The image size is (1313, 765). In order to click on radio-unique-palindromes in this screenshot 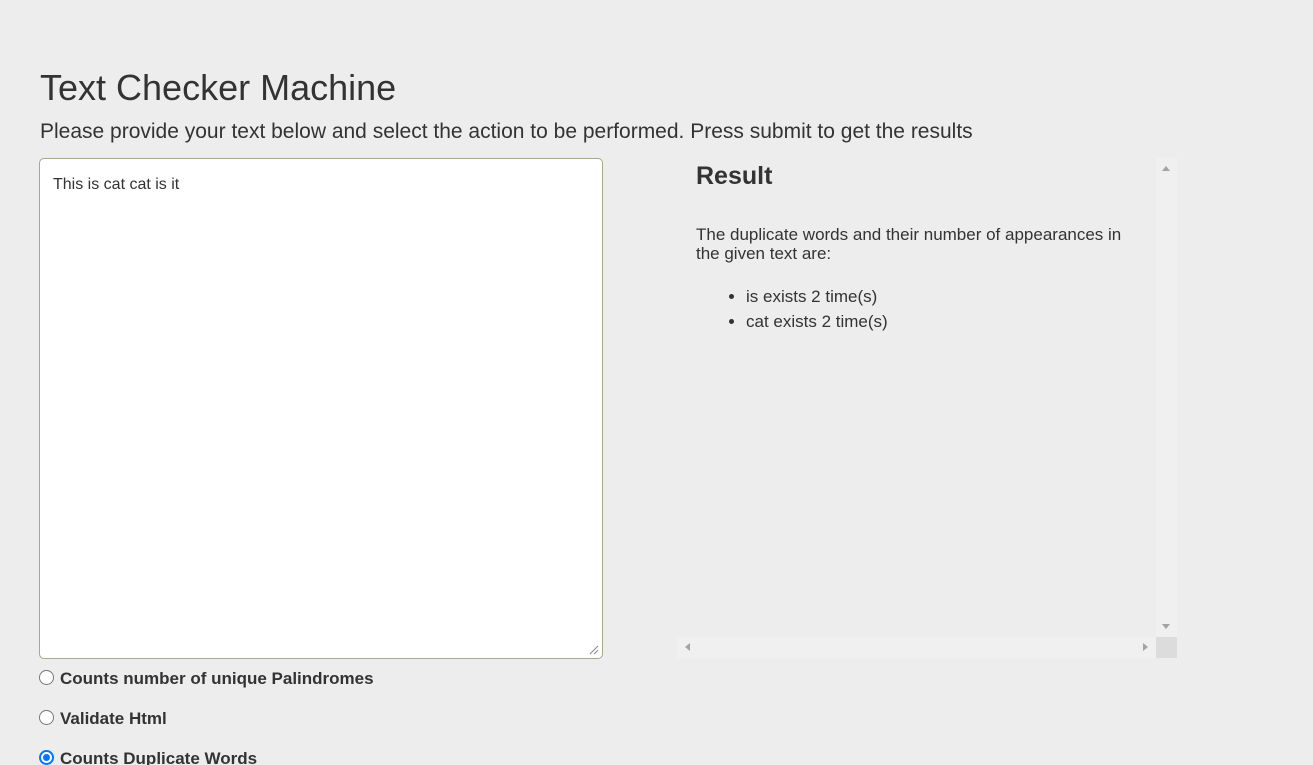, I will do `click(46, 677)`.